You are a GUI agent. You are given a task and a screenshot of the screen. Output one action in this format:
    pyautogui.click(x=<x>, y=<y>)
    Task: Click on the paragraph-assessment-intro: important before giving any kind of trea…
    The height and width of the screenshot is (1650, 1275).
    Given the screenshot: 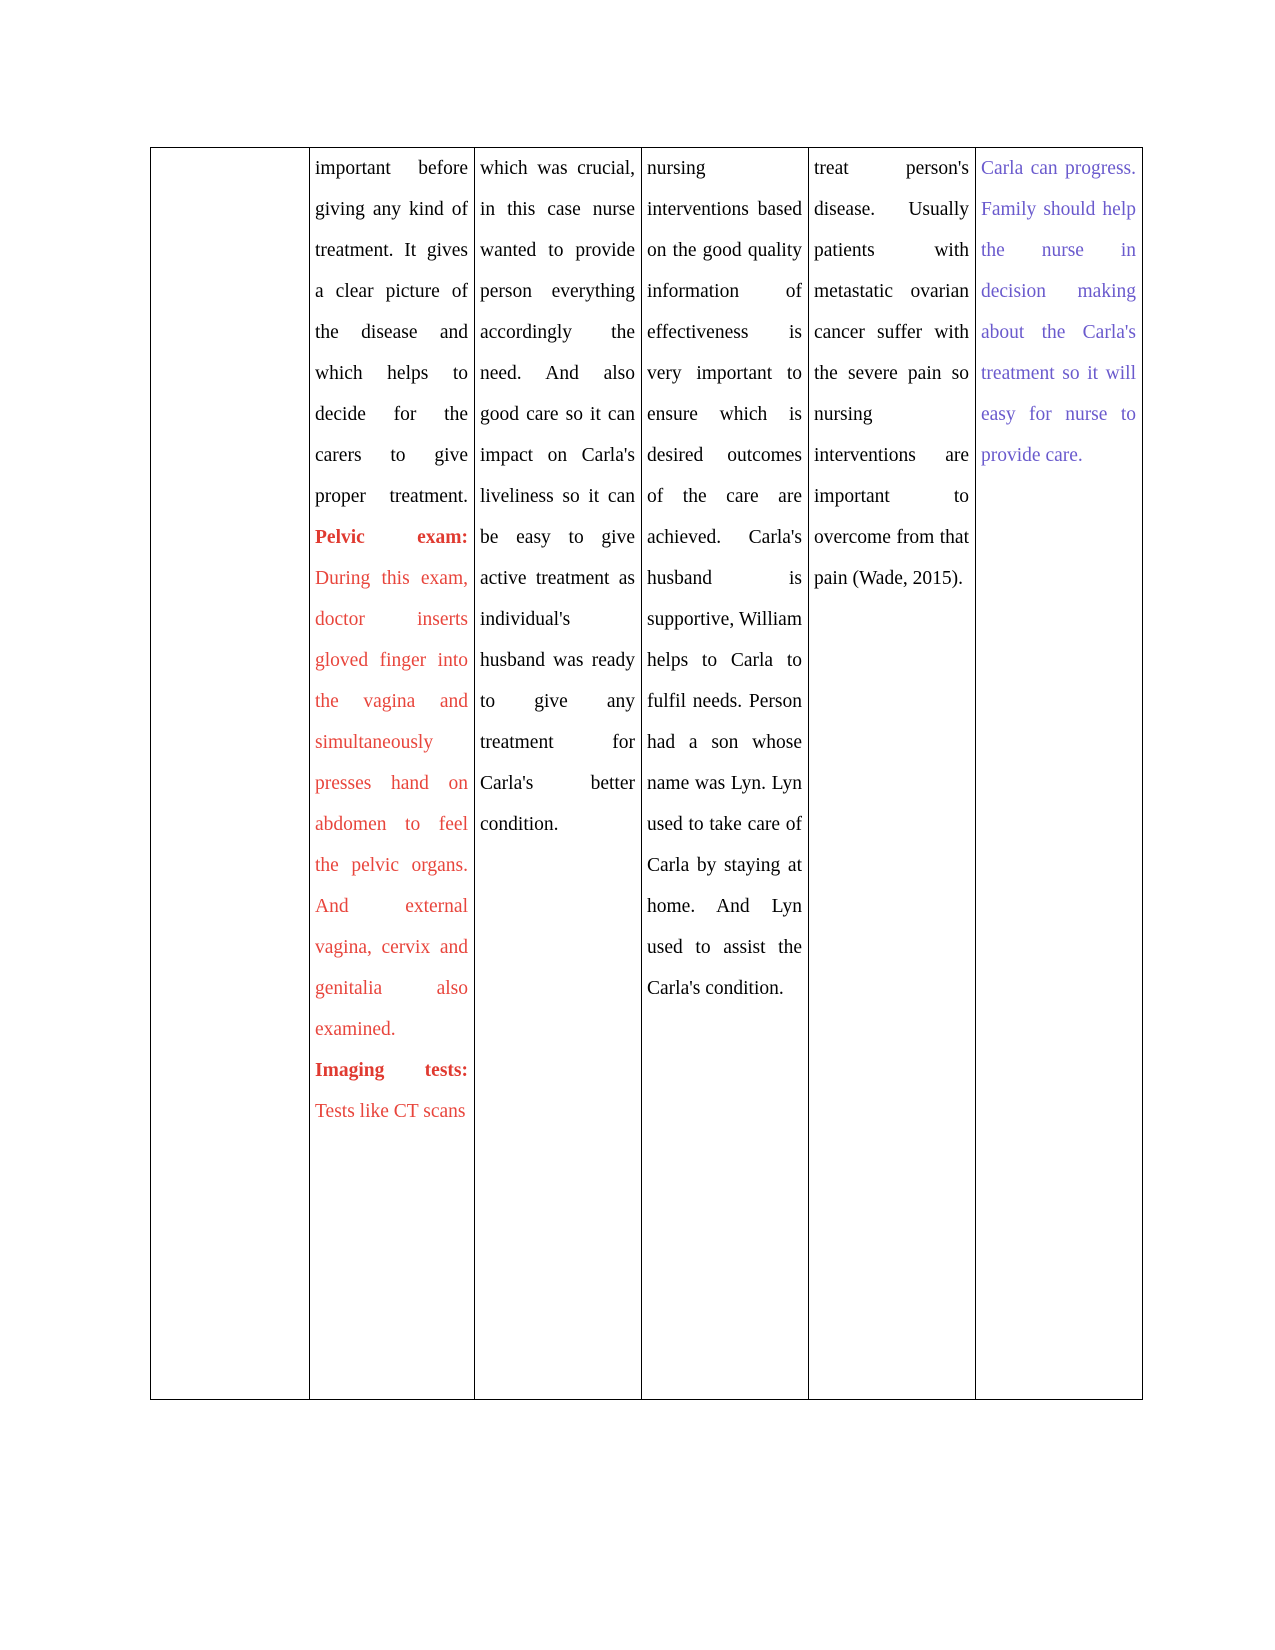 What is the action you would take?
    pyautogui.click(x=391, y=332)
    